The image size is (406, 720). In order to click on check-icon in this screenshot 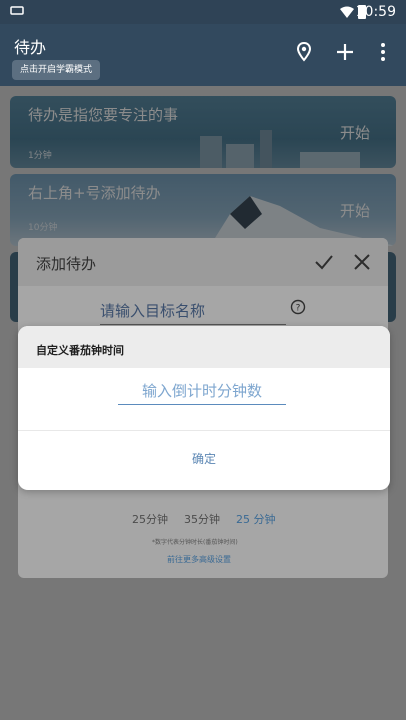, I will do `click(324, 262)`.